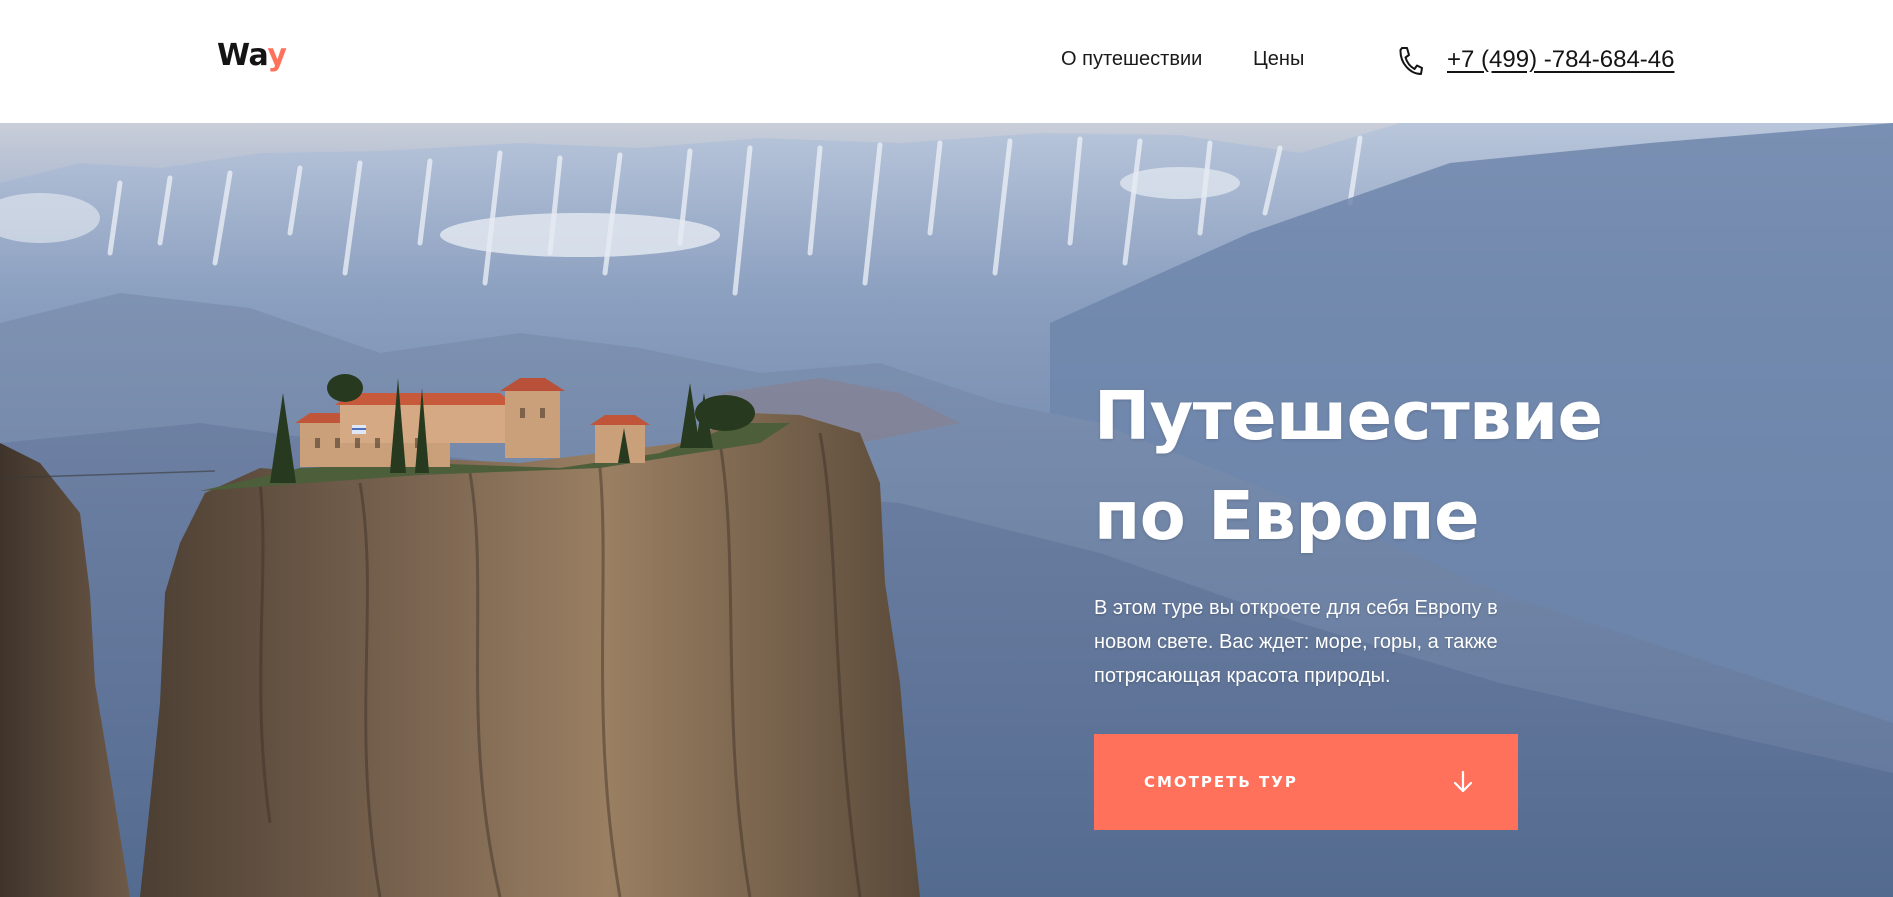 This screenshot has height=897, width=1893. Describe the element at coordinates (1221, 782) in the screenshot. I see `view-tour-label: СМОТРЕТЬ ТУР` at that location.